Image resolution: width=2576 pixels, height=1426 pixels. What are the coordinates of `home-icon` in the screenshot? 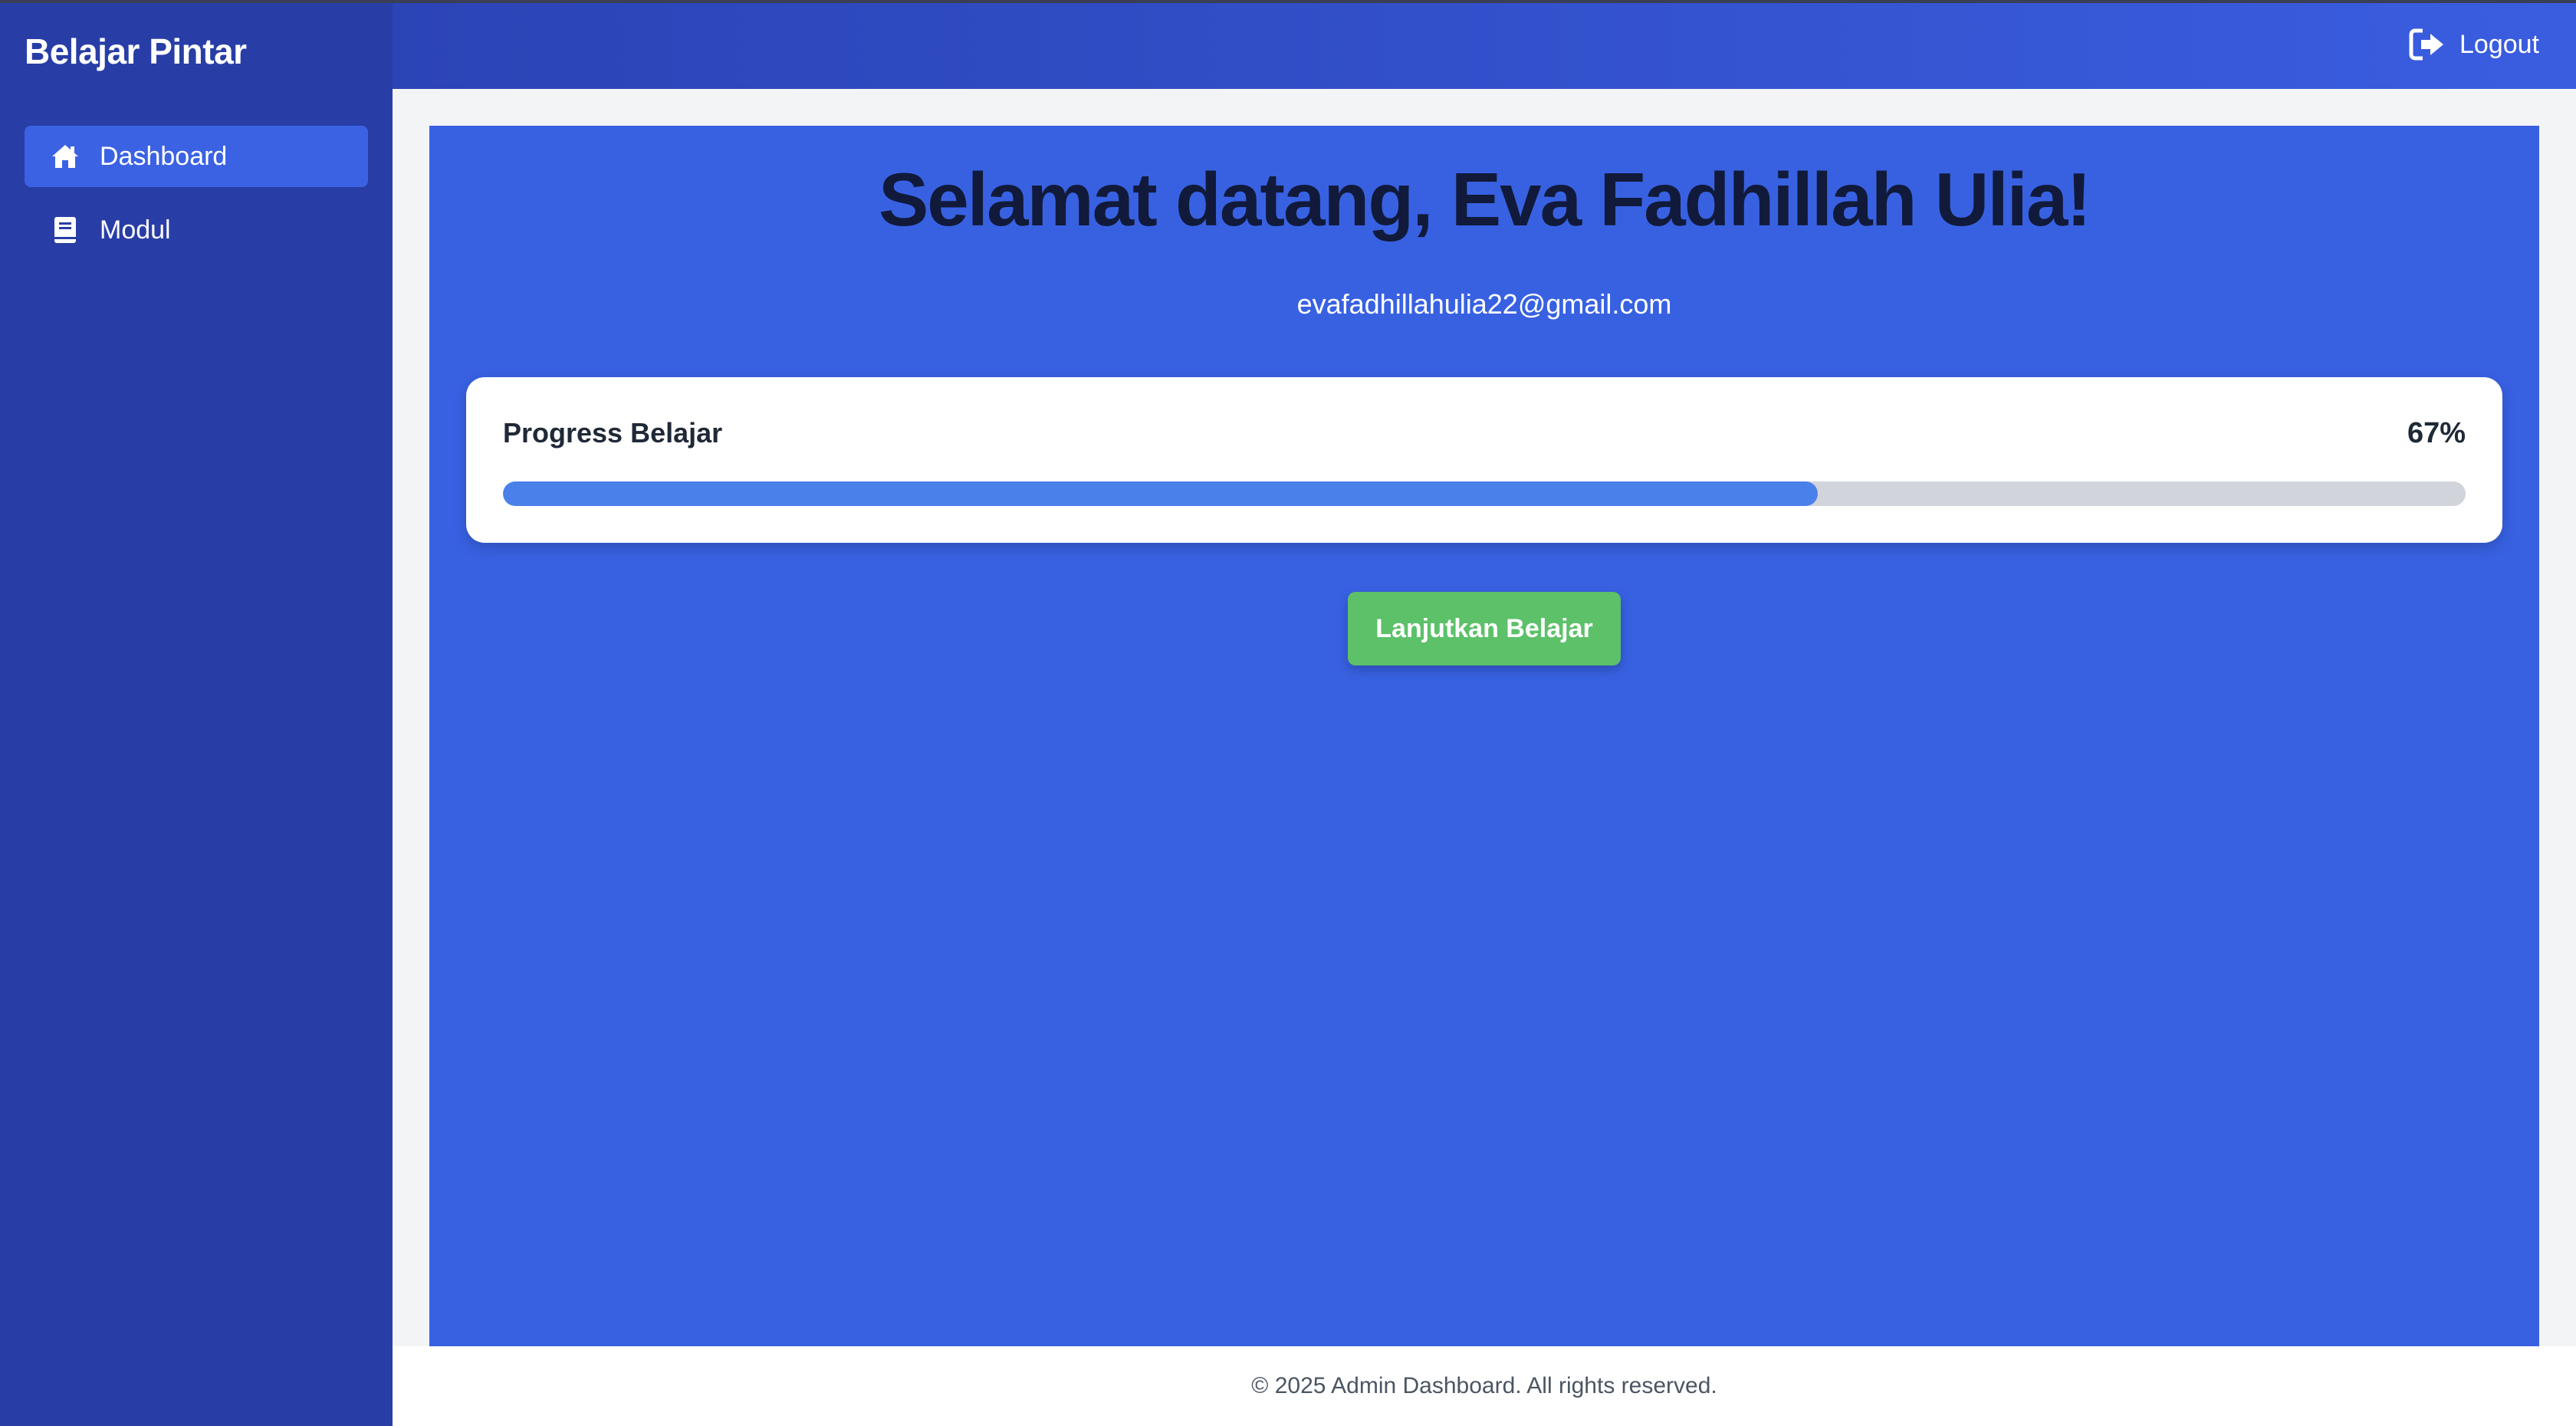 It's located at (65, 156).